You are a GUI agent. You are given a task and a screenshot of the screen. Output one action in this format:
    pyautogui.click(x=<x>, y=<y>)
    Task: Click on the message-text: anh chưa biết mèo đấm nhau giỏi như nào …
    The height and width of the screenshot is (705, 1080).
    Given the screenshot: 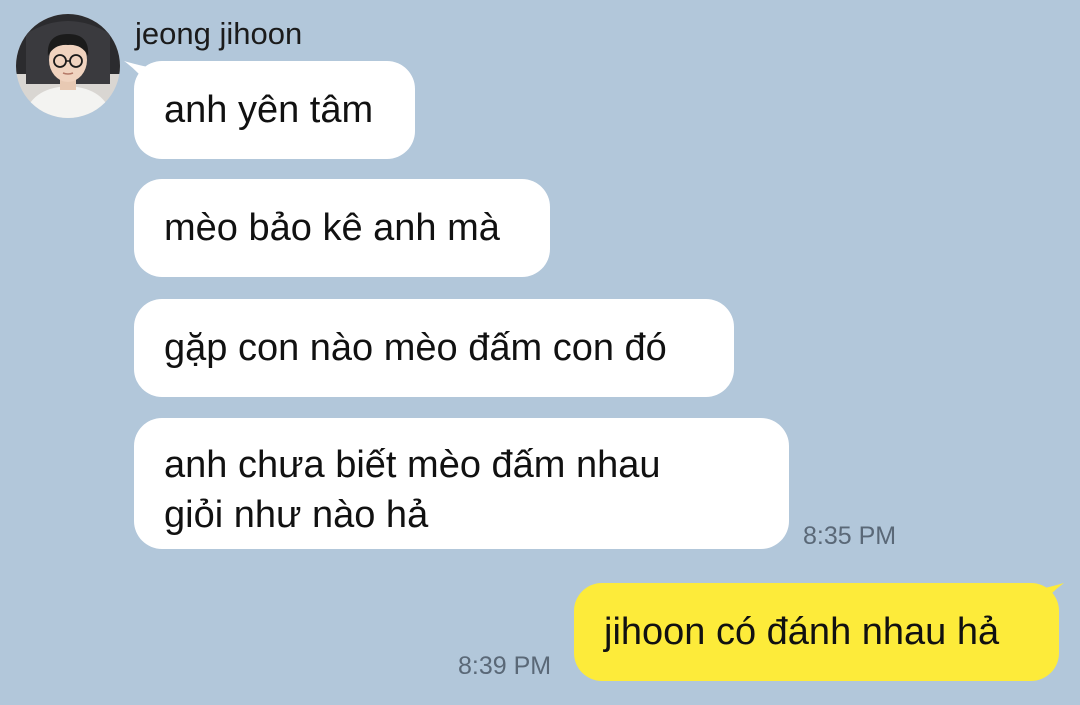 What is the action you would take?
    pyautogui.click(x=412, y=490)
    